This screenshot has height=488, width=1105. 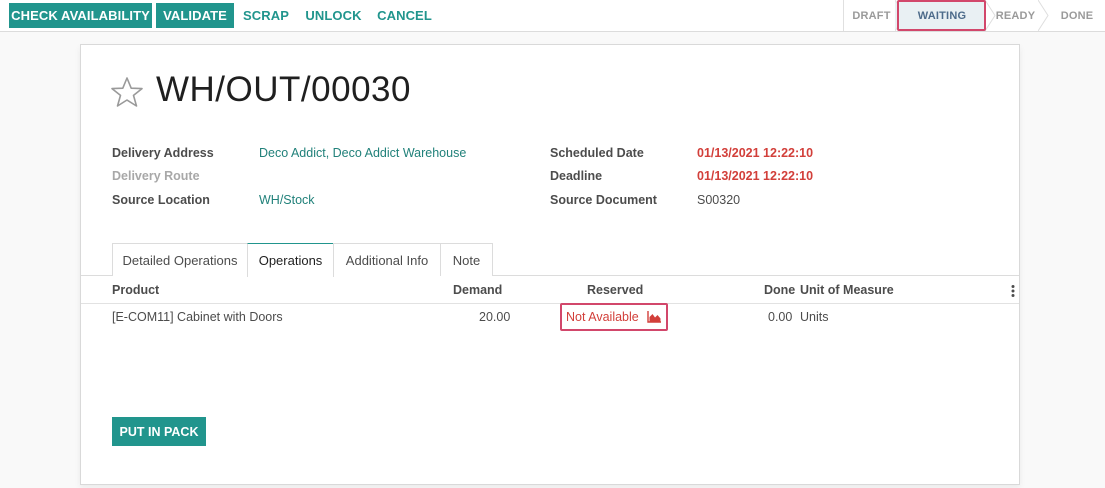 I want to click on row-reserved-status: Not Available, so click(x=602, y=317).